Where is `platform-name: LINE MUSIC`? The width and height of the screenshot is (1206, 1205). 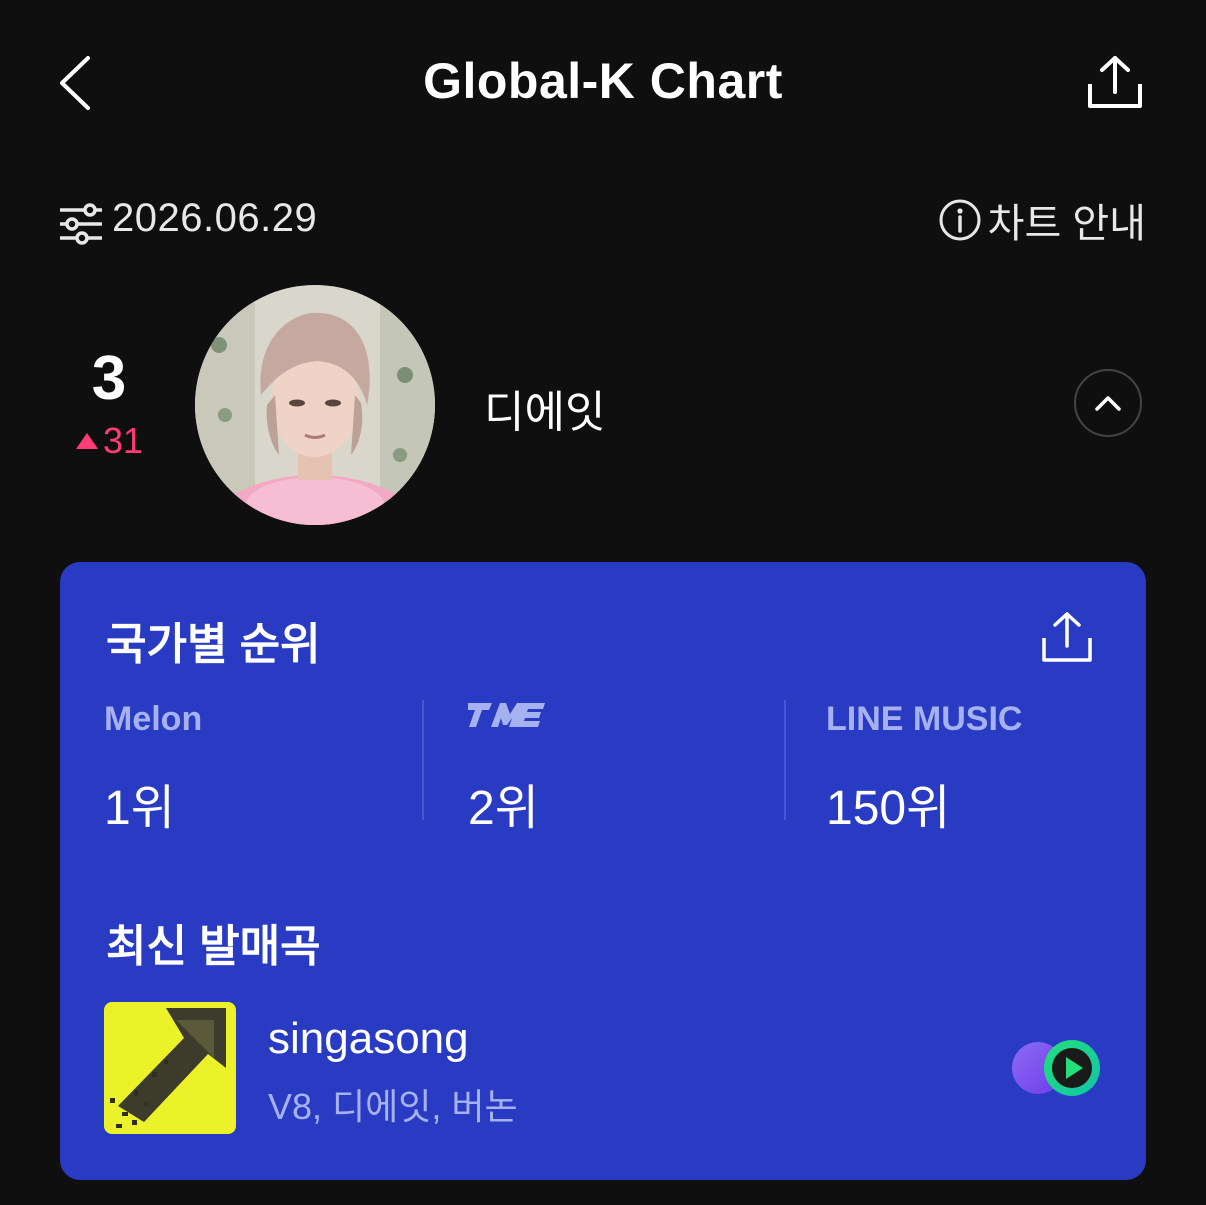
platform-name: LINE MUSIC is located at coordinates (924, 719).